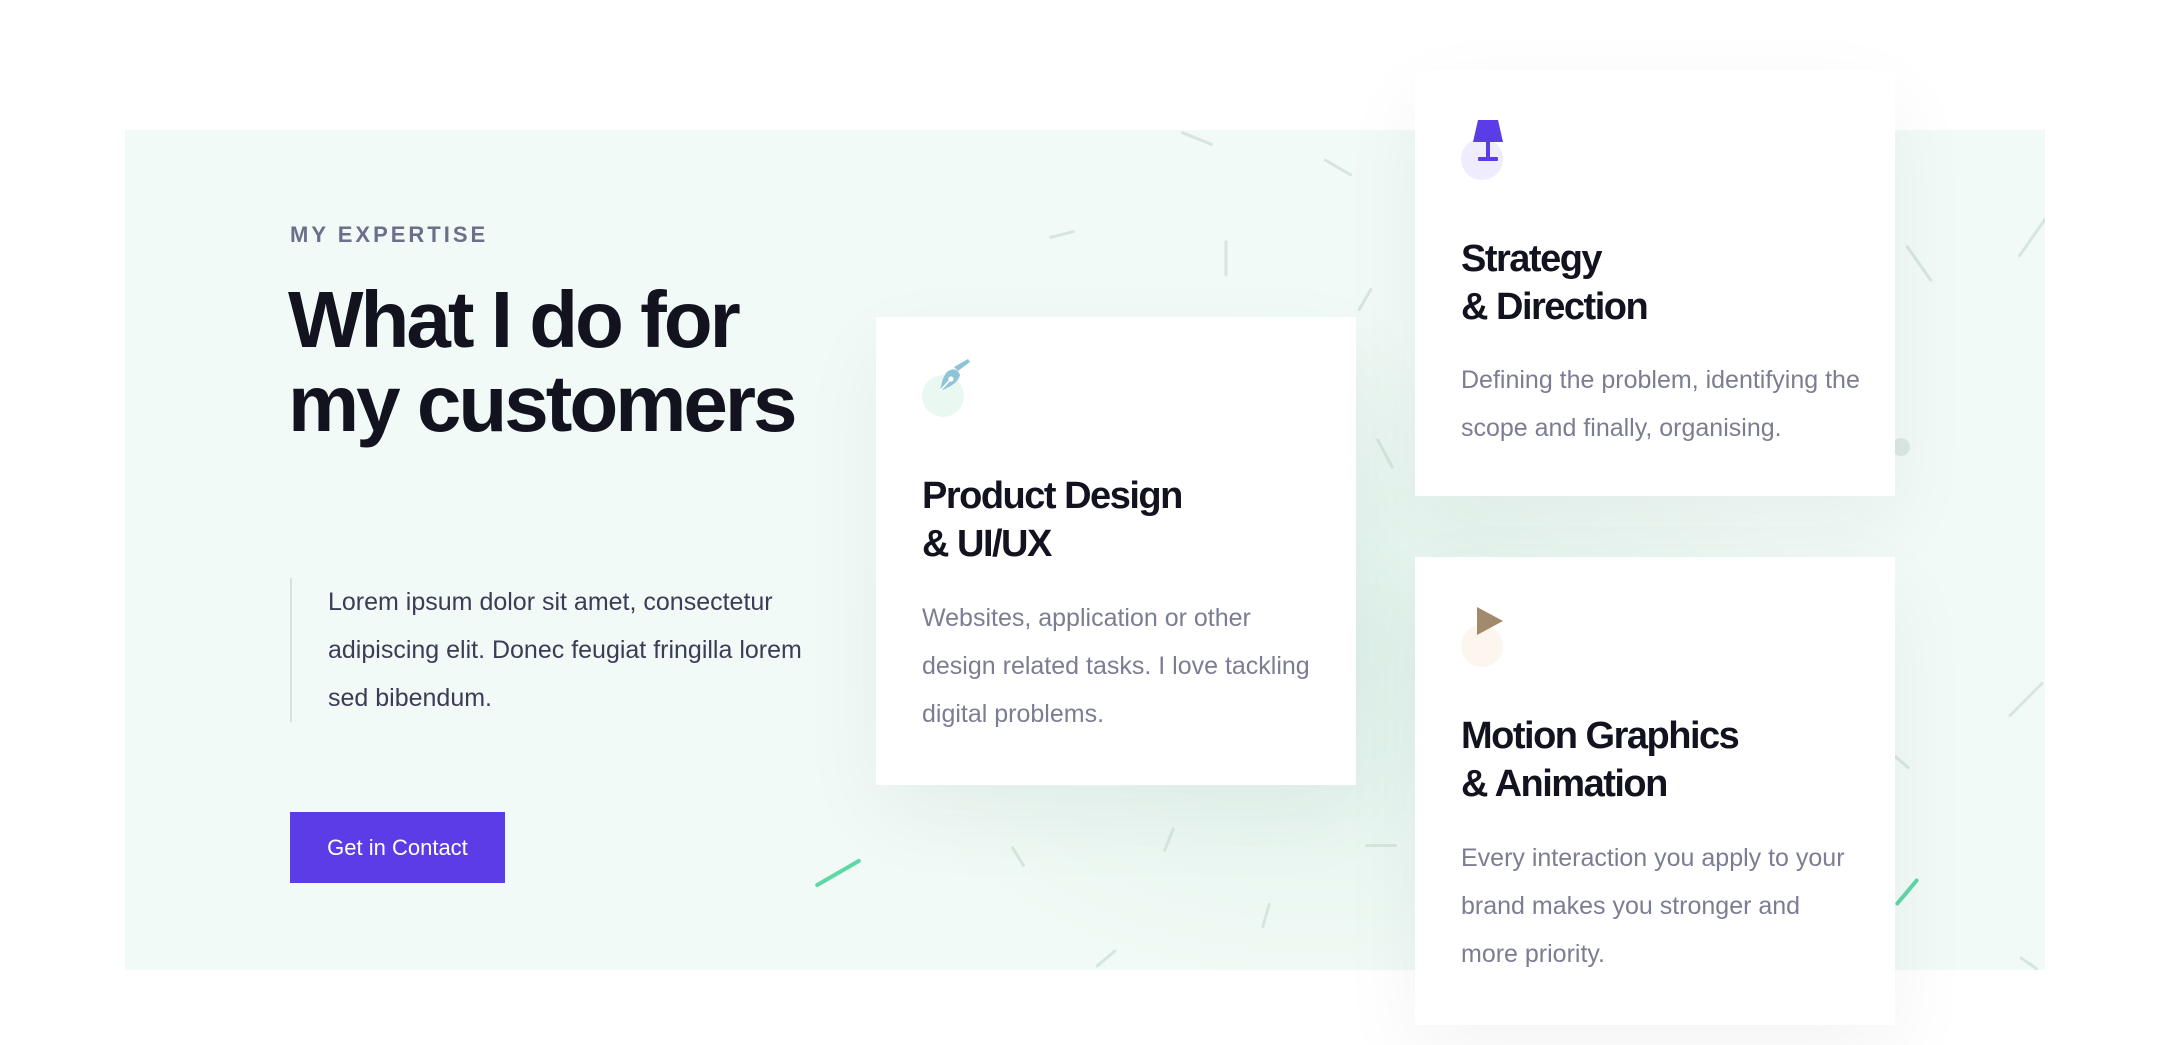  I want to click on get-in-contact-button: Get in Contact, so click(397, 847).